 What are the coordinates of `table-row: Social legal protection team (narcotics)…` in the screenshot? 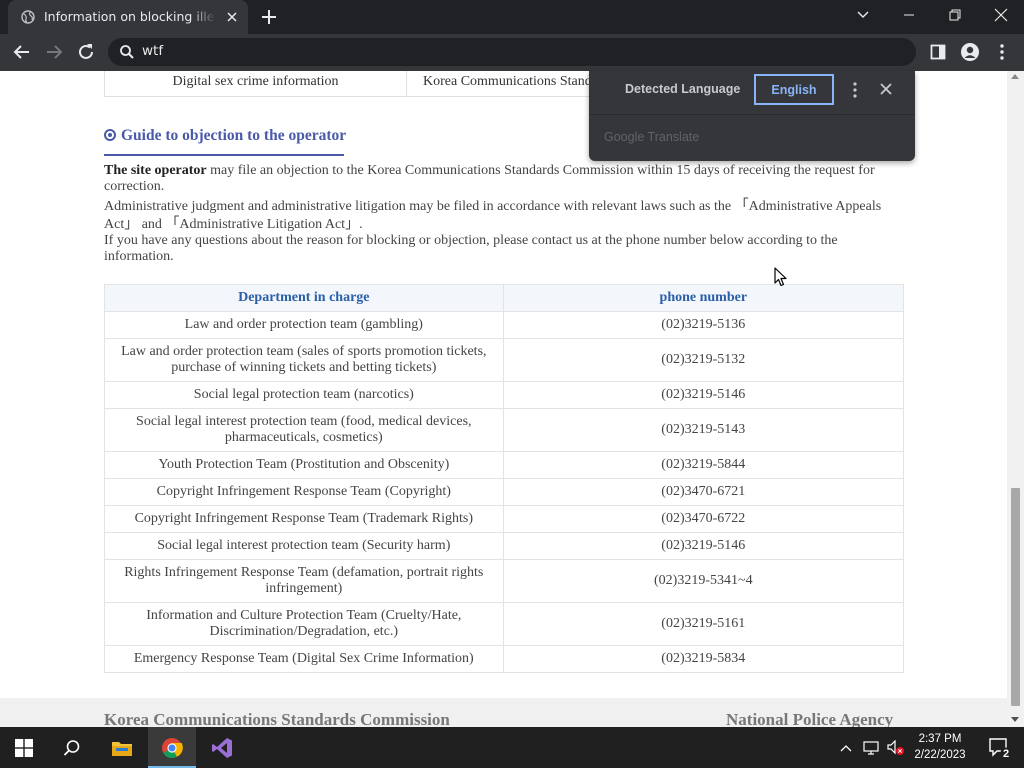 It's located at (504, 395).